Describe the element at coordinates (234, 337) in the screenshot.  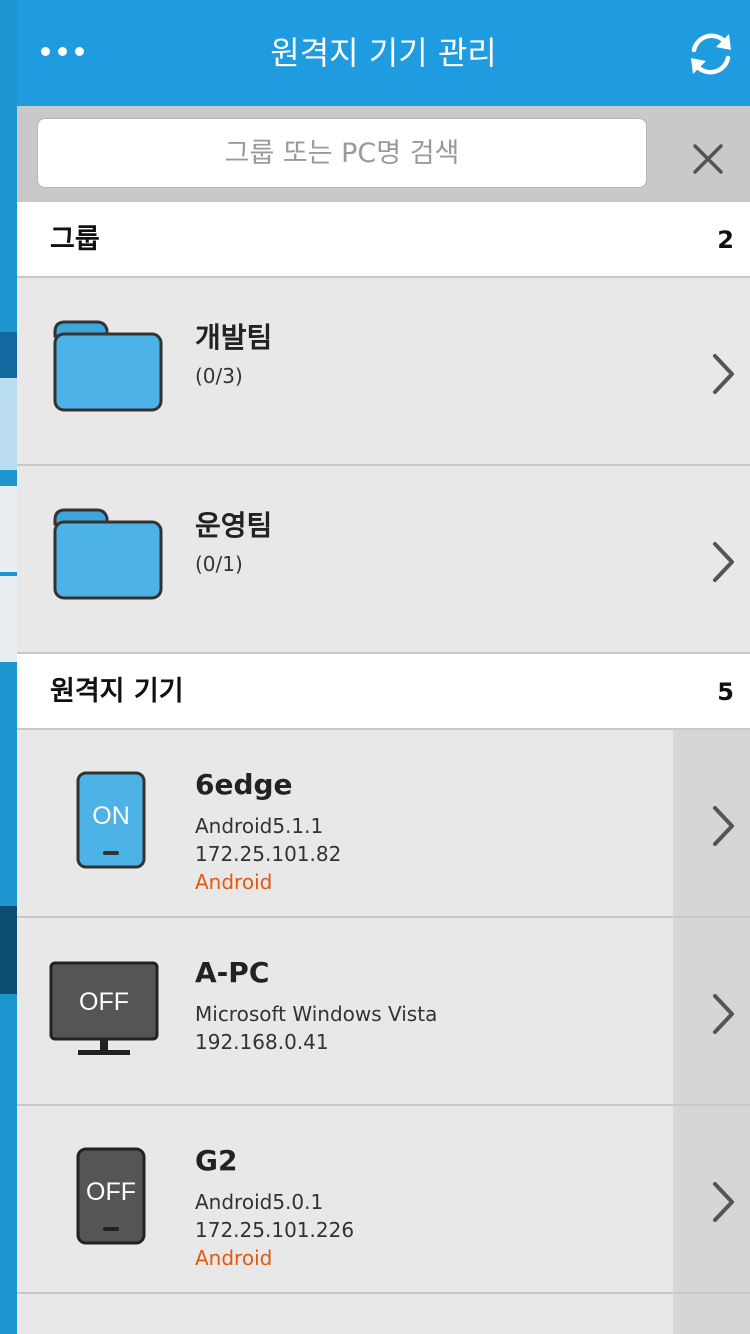
I see `group-name: 개발팀` at that location.